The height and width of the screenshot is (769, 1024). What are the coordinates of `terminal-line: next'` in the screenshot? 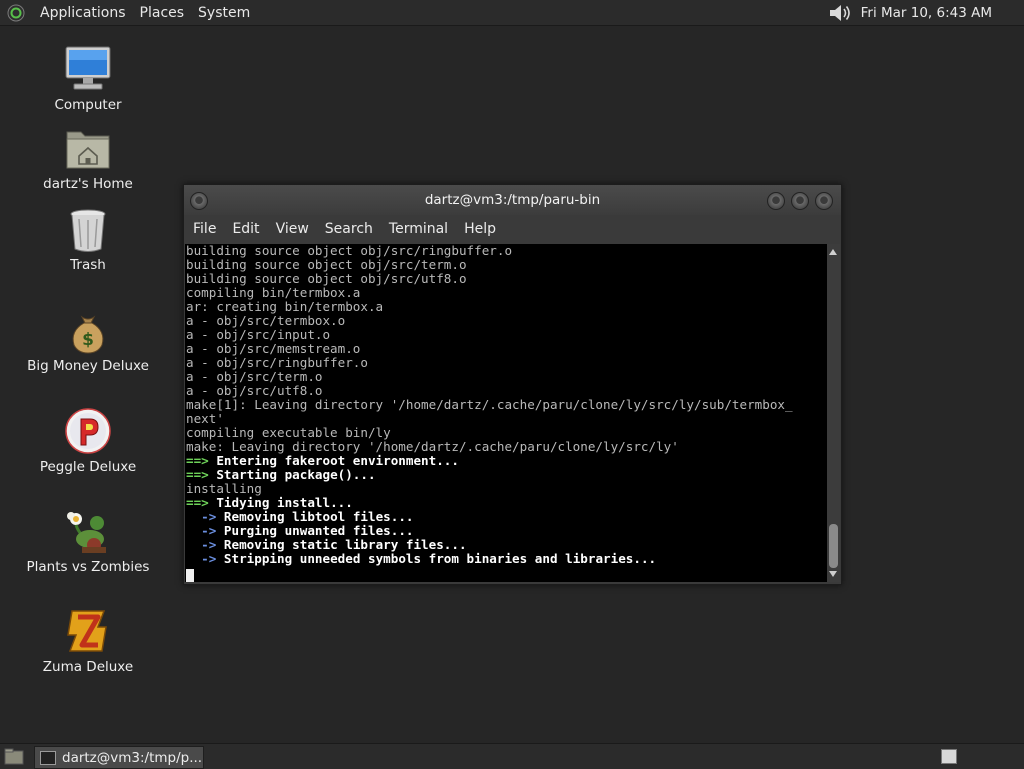 It's located at (506, 419).